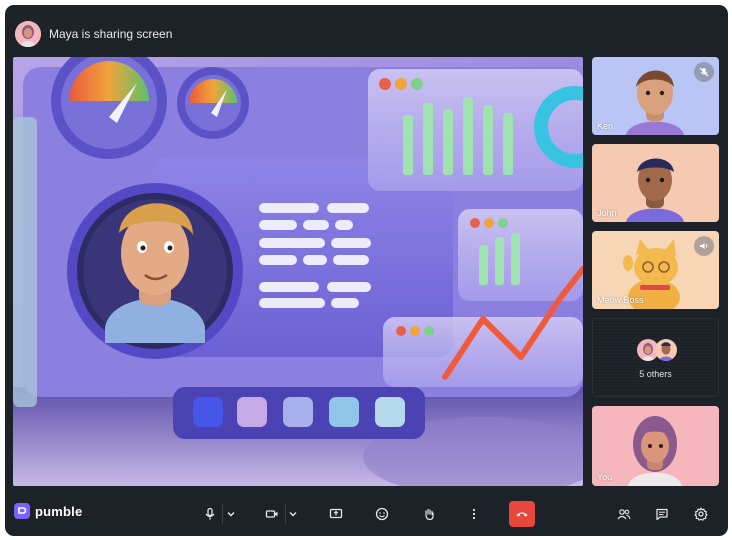 The image size is (732, 540). I want to click on participant-name: Ken, so click(605, 126).